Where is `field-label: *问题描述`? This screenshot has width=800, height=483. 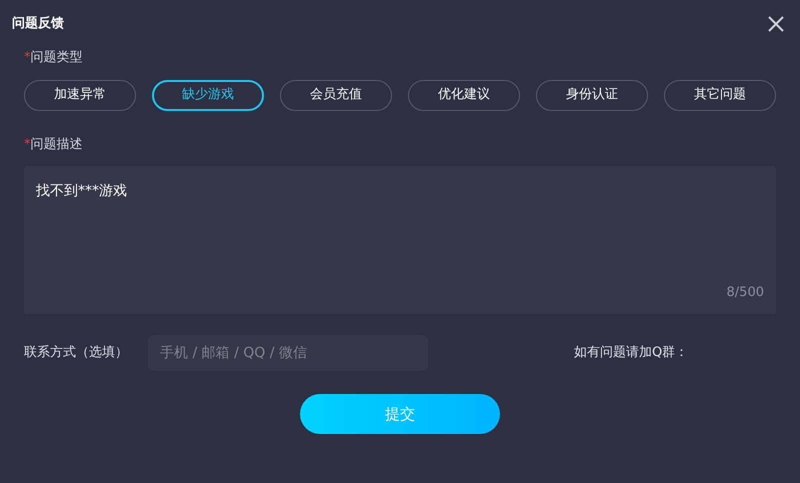
field-label: *问题描述 is located at coordinates (54, 145).